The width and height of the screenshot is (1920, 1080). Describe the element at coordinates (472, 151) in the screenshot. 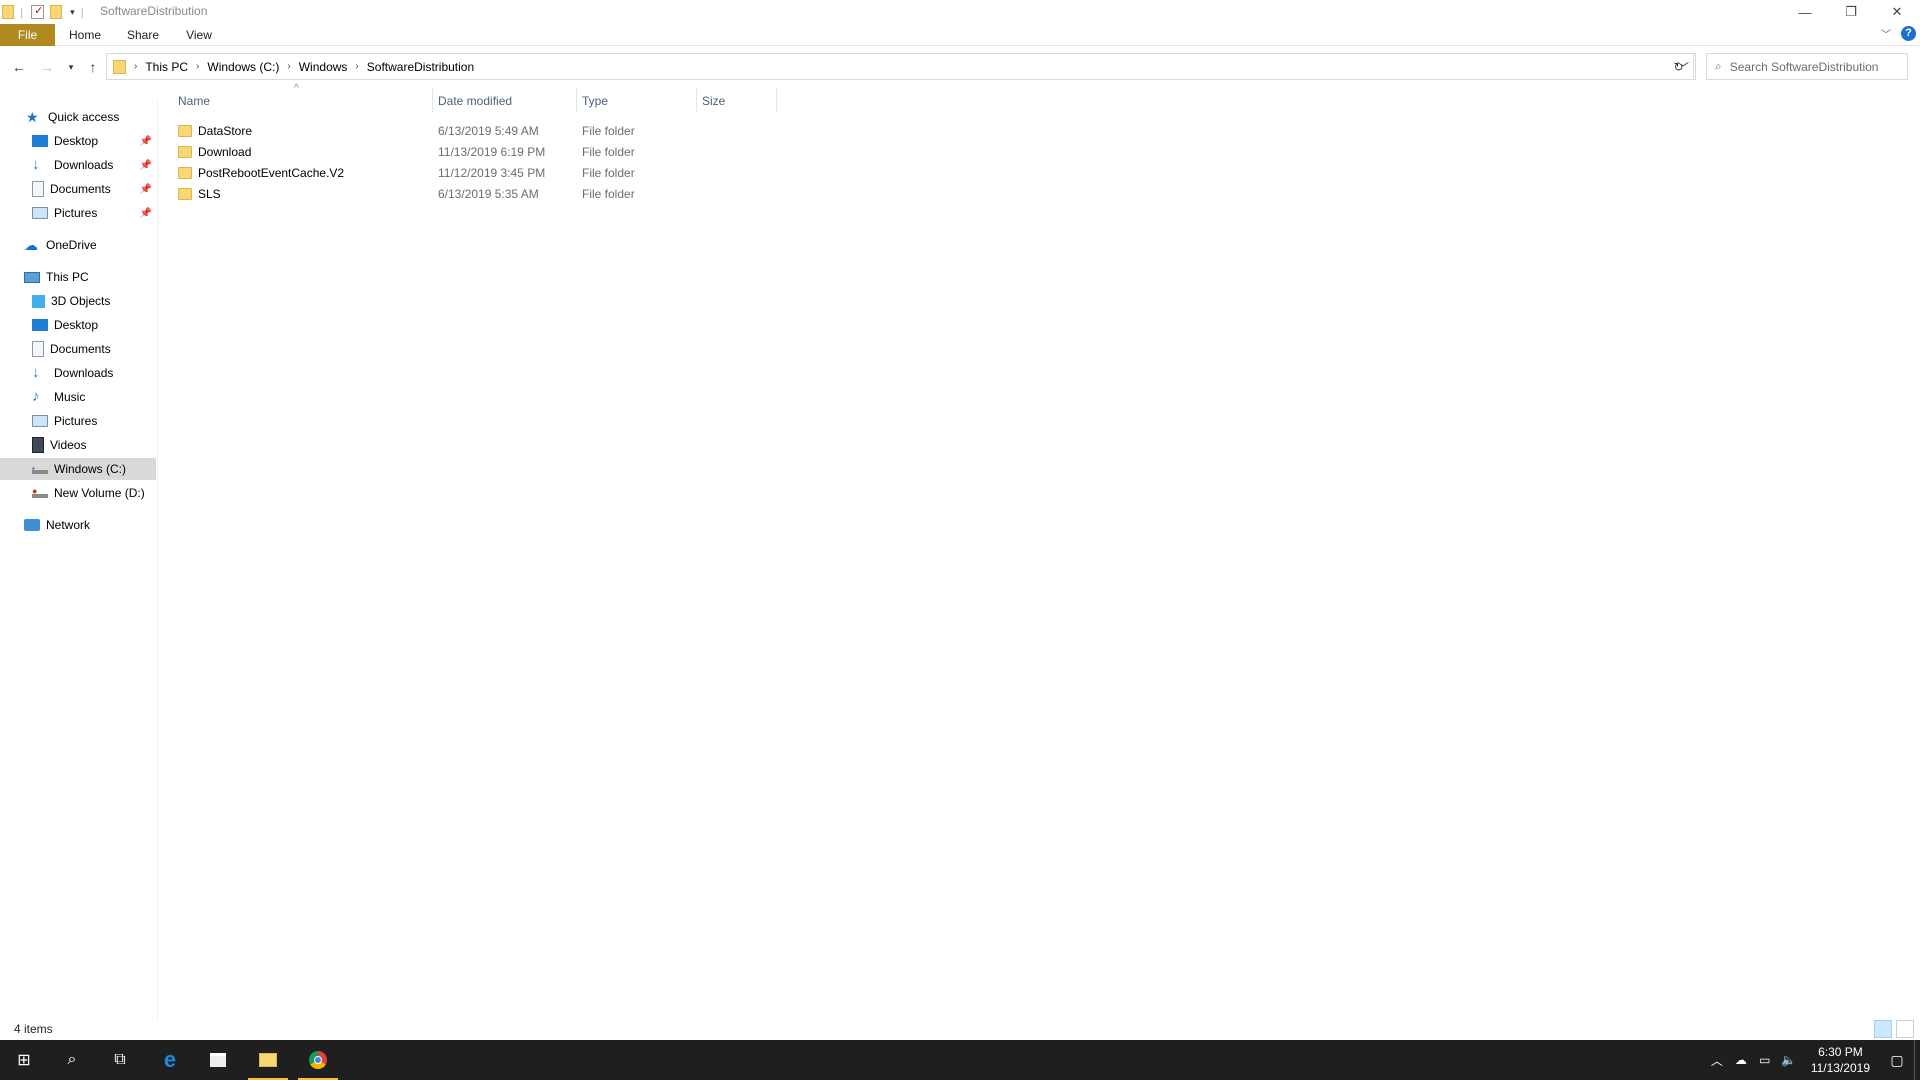

I see `file-row: Download 11/13/2019 6:19 PM File folder` at that location.